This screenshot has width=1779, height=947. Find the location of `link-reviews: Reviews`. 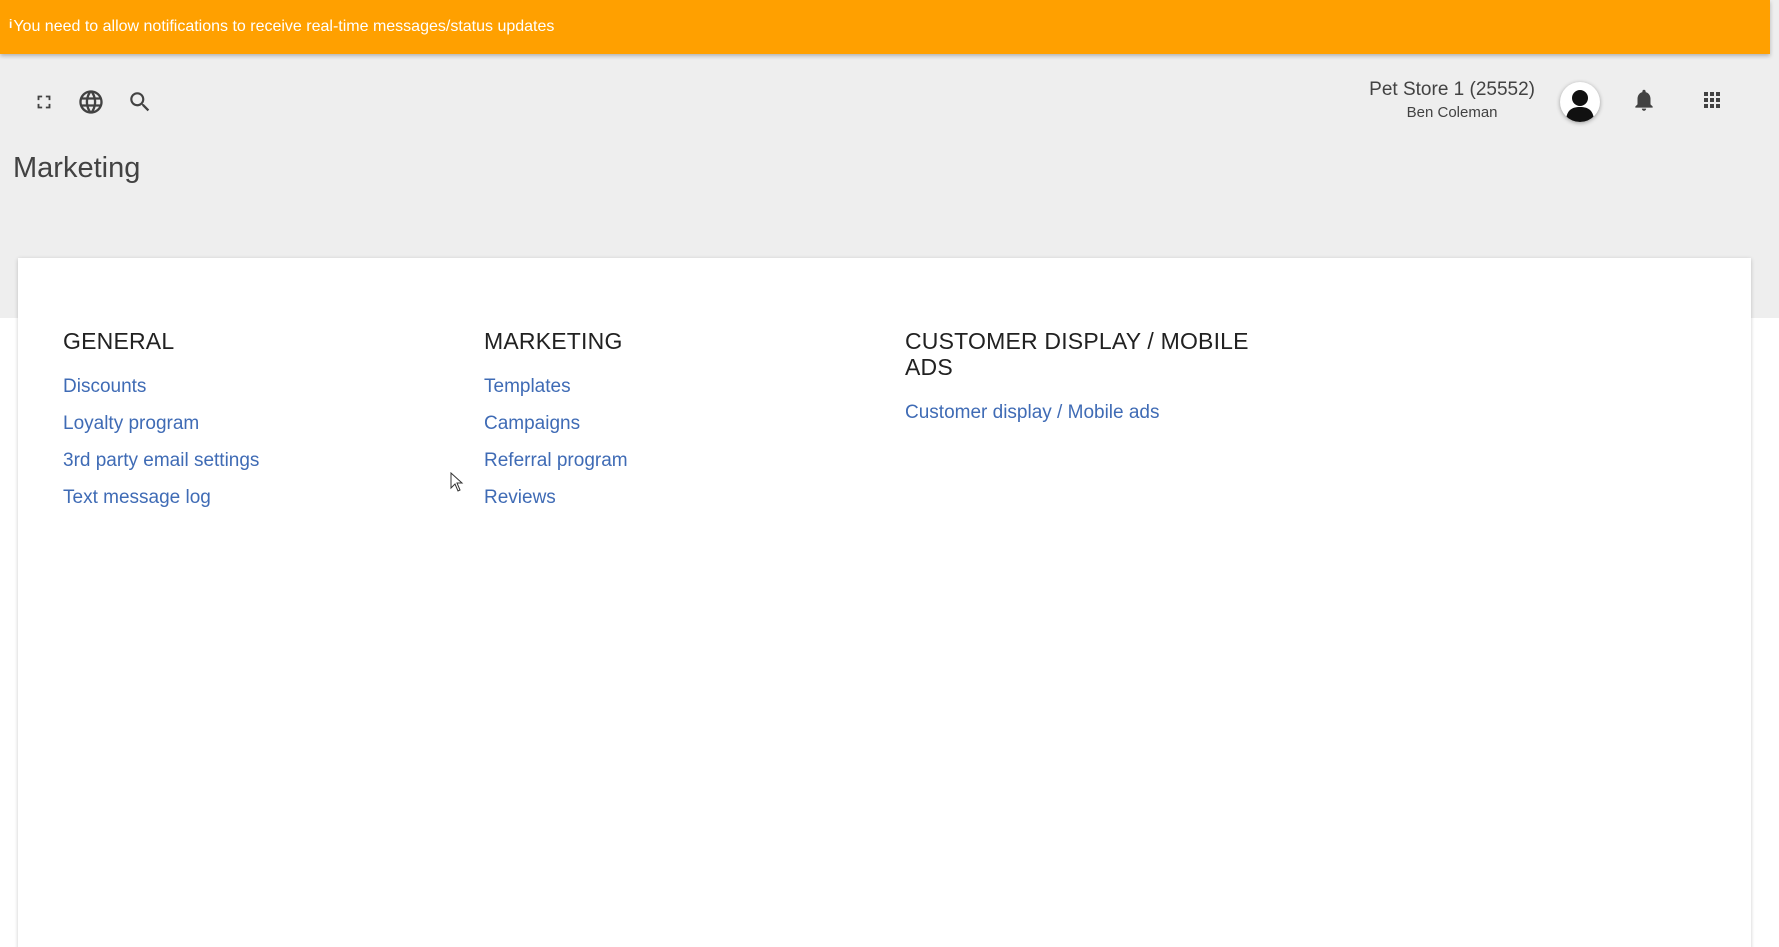

link-reviews: Reviews is located at coordinates (674, 497).